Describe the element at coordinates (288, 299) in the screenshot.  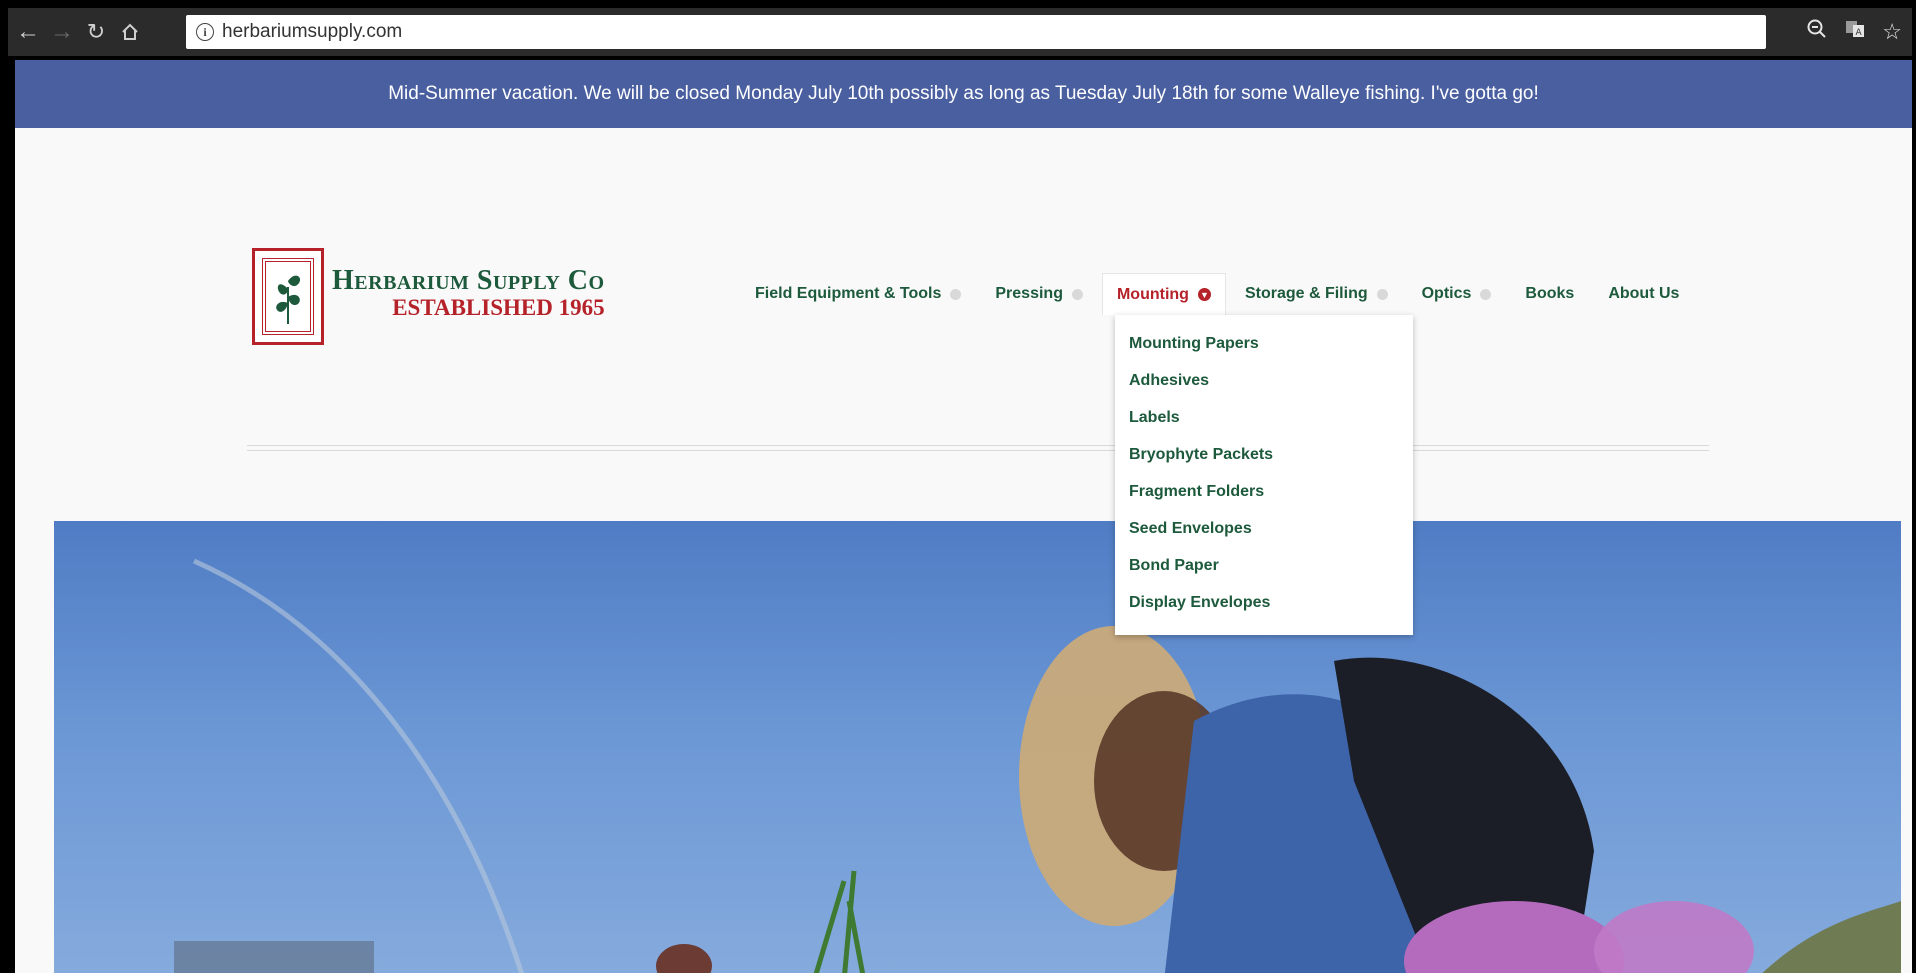
I see `leaf-icon` at that location.